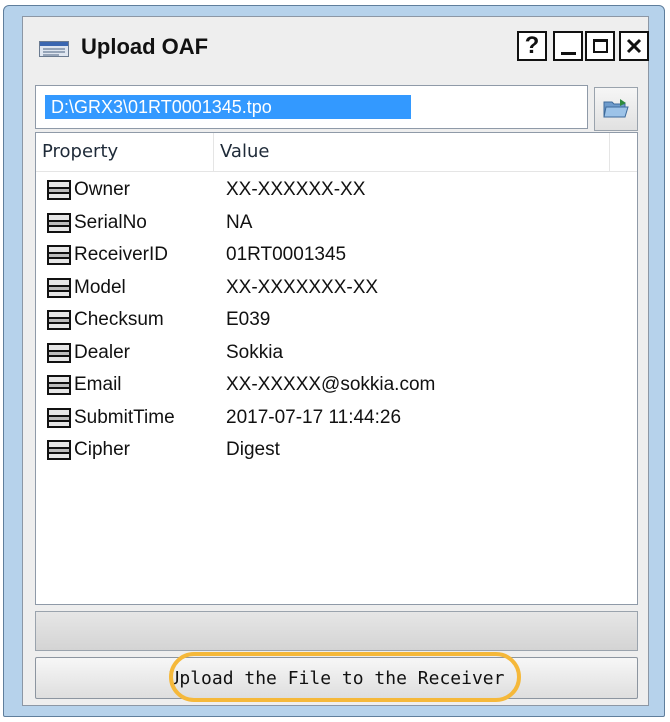  Describe the element at coordinates (110, 222) in the screenshot. I see `property-name: SerialNo` at that location.